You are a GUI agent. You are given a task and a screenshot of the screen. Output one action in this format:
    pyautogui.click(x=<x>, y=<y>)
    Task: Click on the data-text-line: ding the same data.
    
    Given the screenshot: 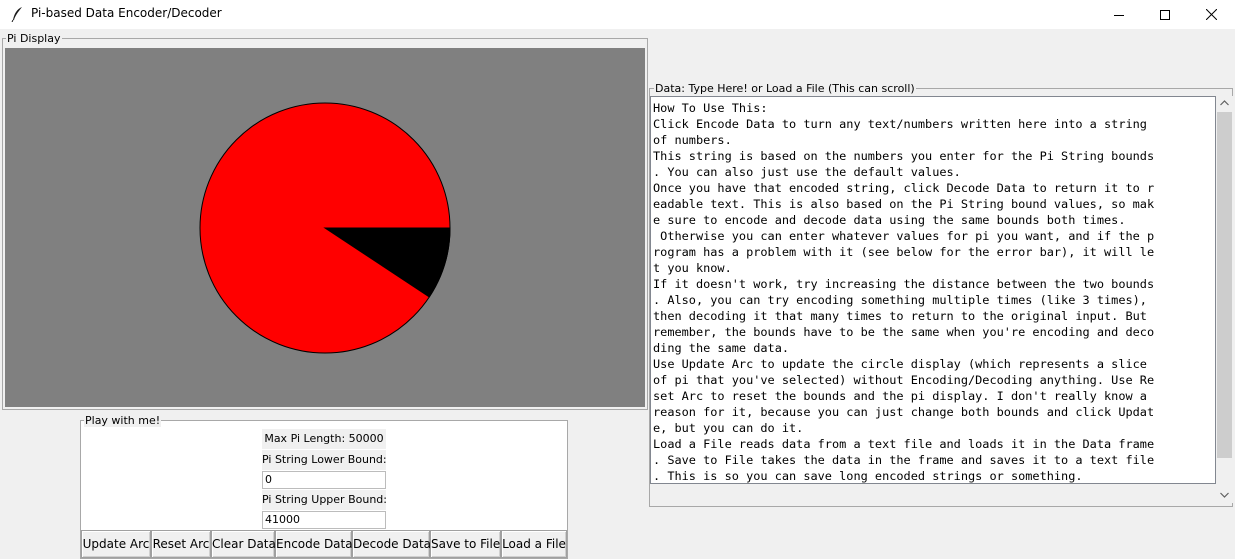 What is the action you would take?
    pyautogui.click(x=721, y=348)
    